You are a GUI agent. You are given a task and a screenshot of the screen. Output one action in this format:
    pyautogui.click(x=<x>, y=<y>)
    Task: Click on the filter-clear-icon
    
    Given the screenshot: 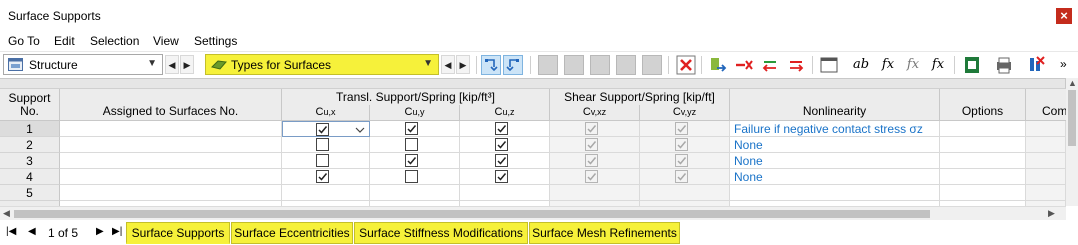 What is the action you would take?
    pyautogui.click(x=1036, y=65)
    